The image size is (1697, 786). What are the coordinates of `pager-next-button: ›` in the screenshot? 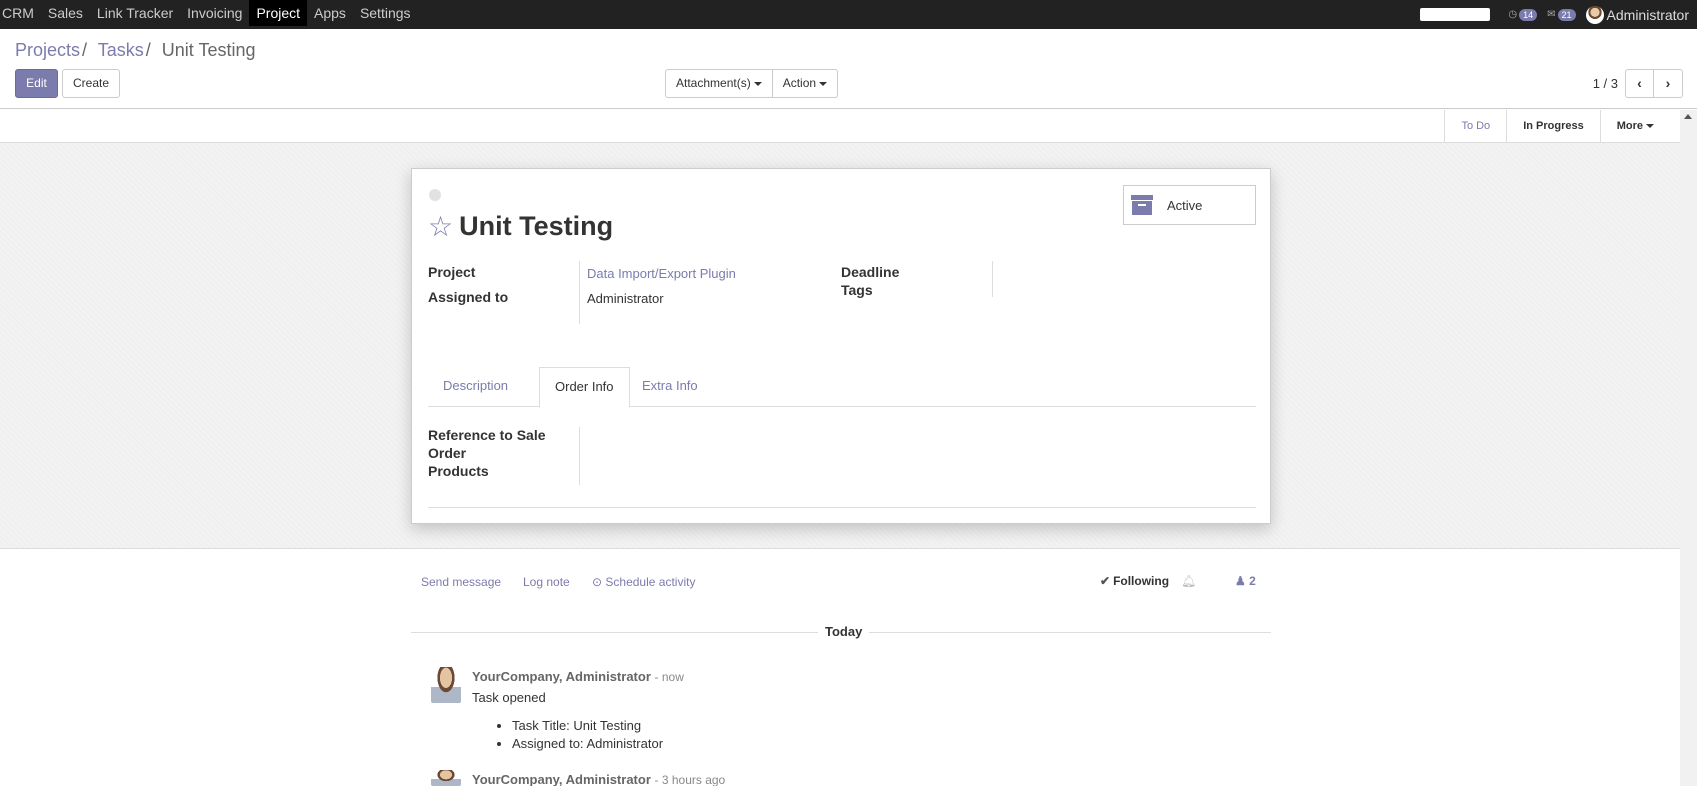 It's located at (1668, 83).